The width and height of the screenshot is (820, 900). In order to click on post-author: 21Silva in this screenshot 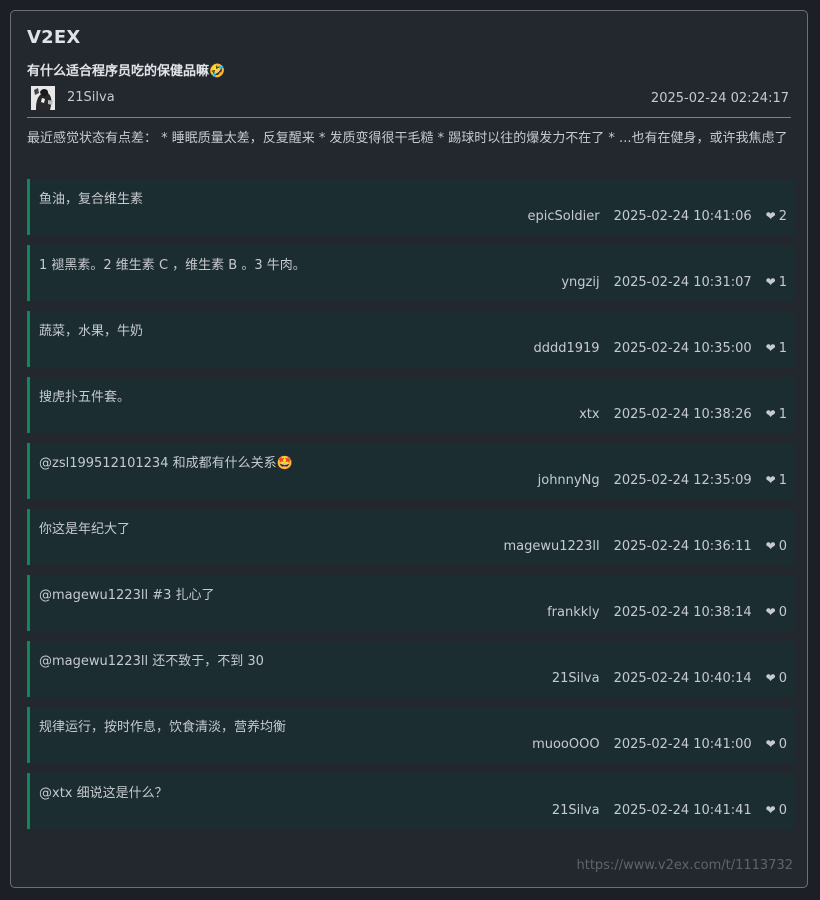, I will do `click(91, 97)`.